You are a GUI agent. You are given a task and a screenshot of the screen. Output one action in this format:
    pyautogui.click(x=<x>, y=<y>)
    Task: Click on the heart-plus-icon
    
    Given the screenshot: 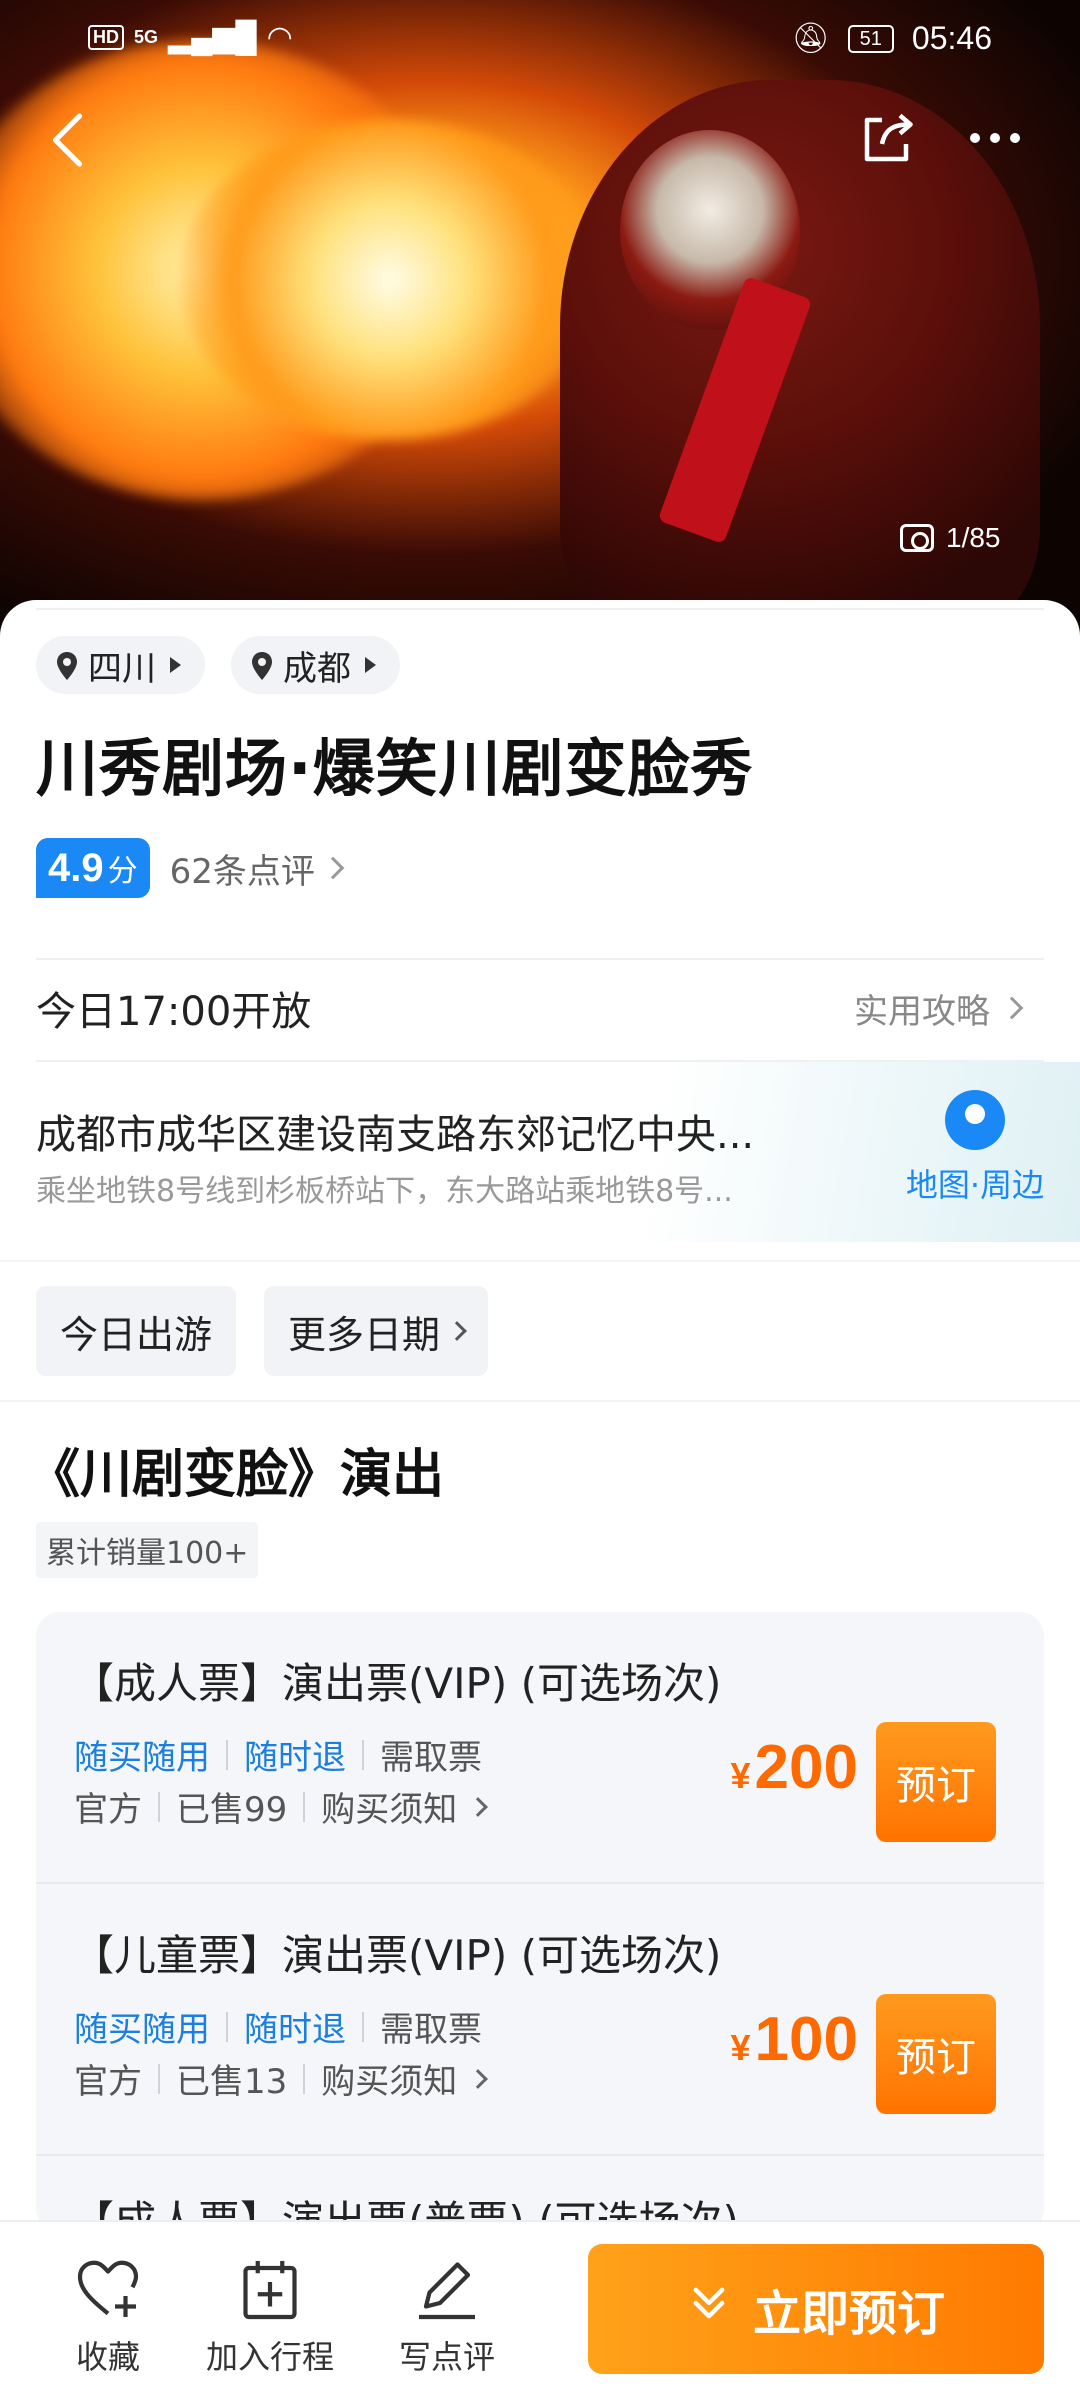 What is the action you would take?
    pyautogui.click(x=108, y=2289)
    